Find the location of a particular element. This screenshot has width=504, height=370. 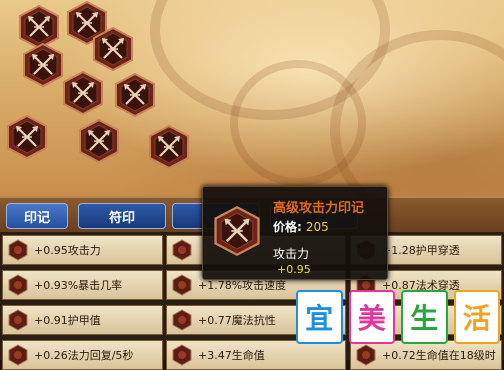

tooltip-rune-icon is located at coordinates (237, 231).